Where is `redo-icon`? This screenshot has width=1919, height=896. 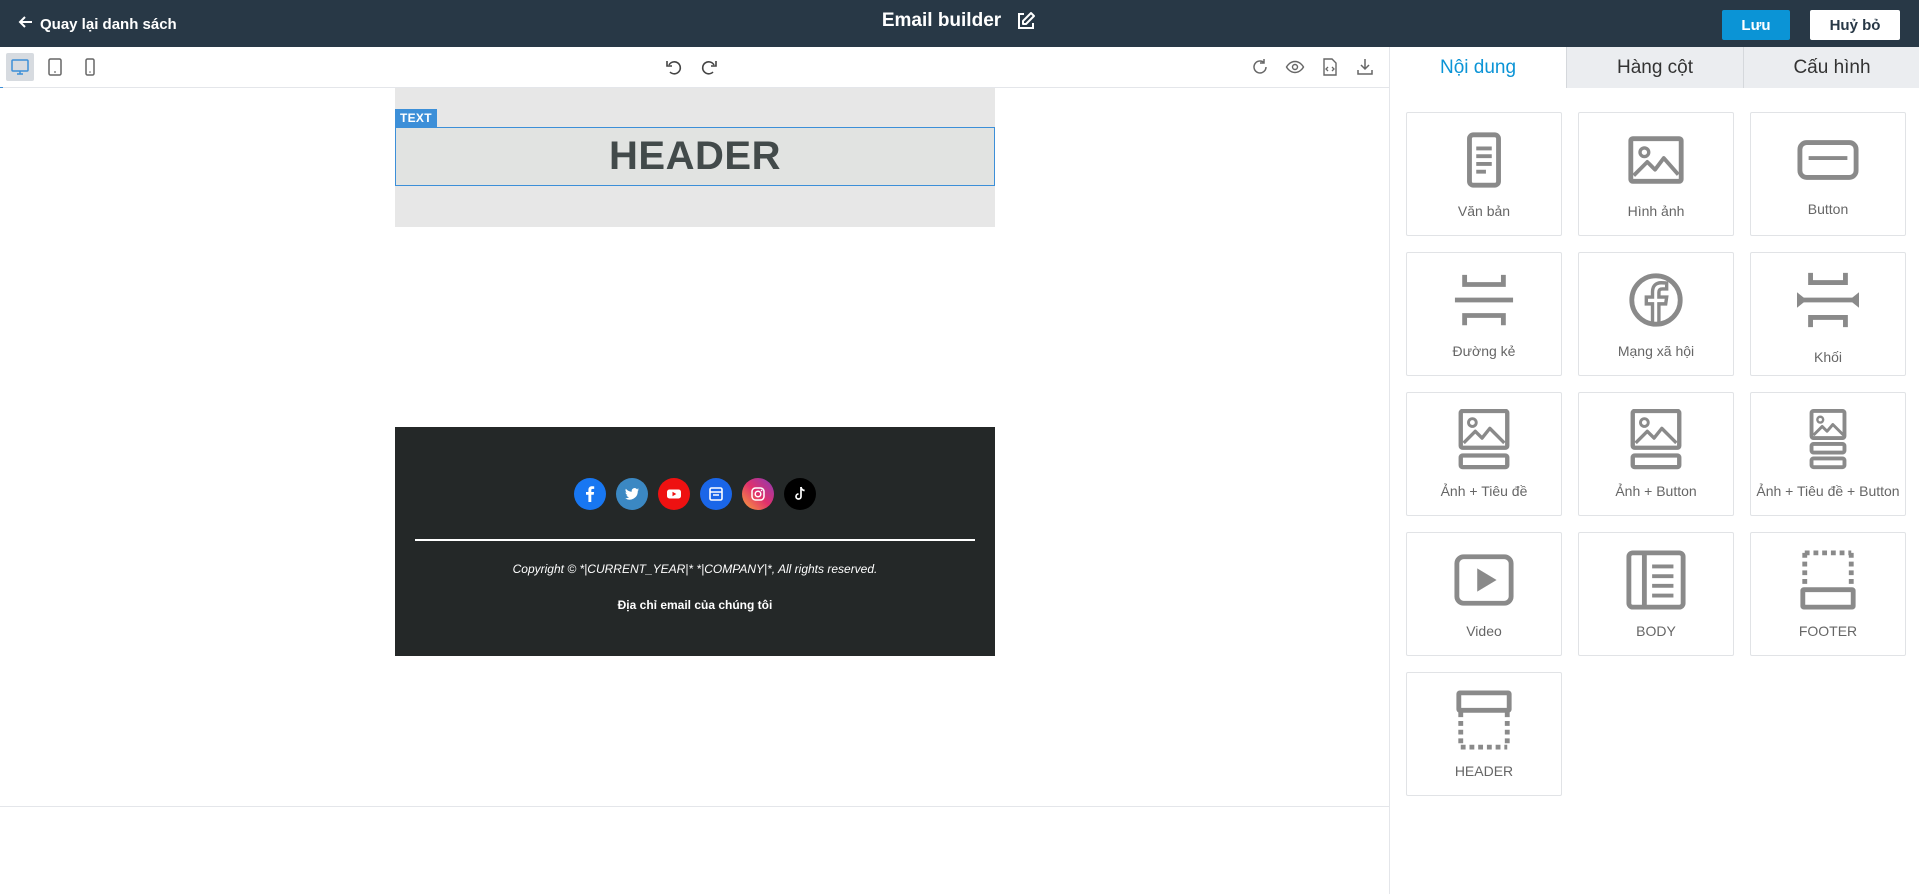 redo-icon is located at coordinates (709, 68).